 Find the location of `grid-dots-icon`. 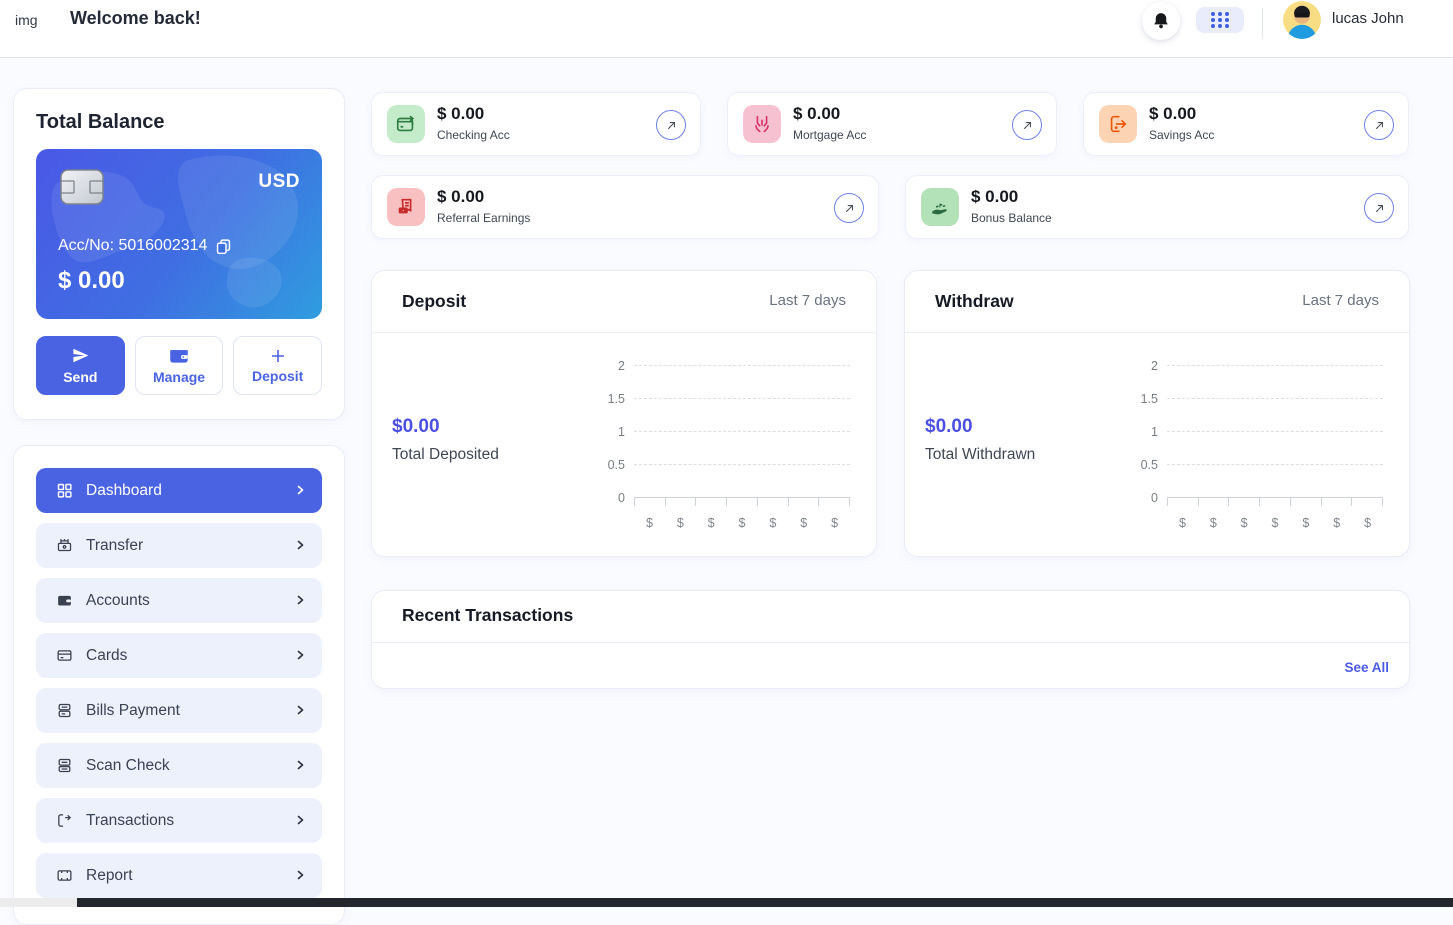

grid-dots-icon is located at coordinates (1220, 20).